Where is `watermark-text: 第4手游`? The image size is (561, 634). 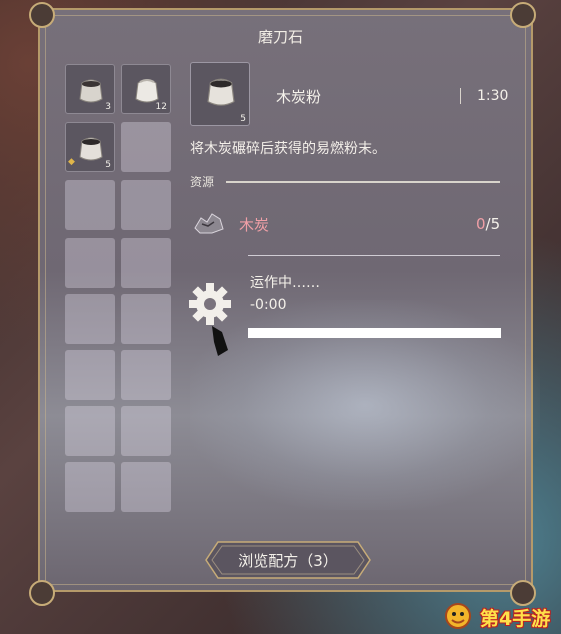 watermark-text: 第4手游 is located at coordinates (515, 619).